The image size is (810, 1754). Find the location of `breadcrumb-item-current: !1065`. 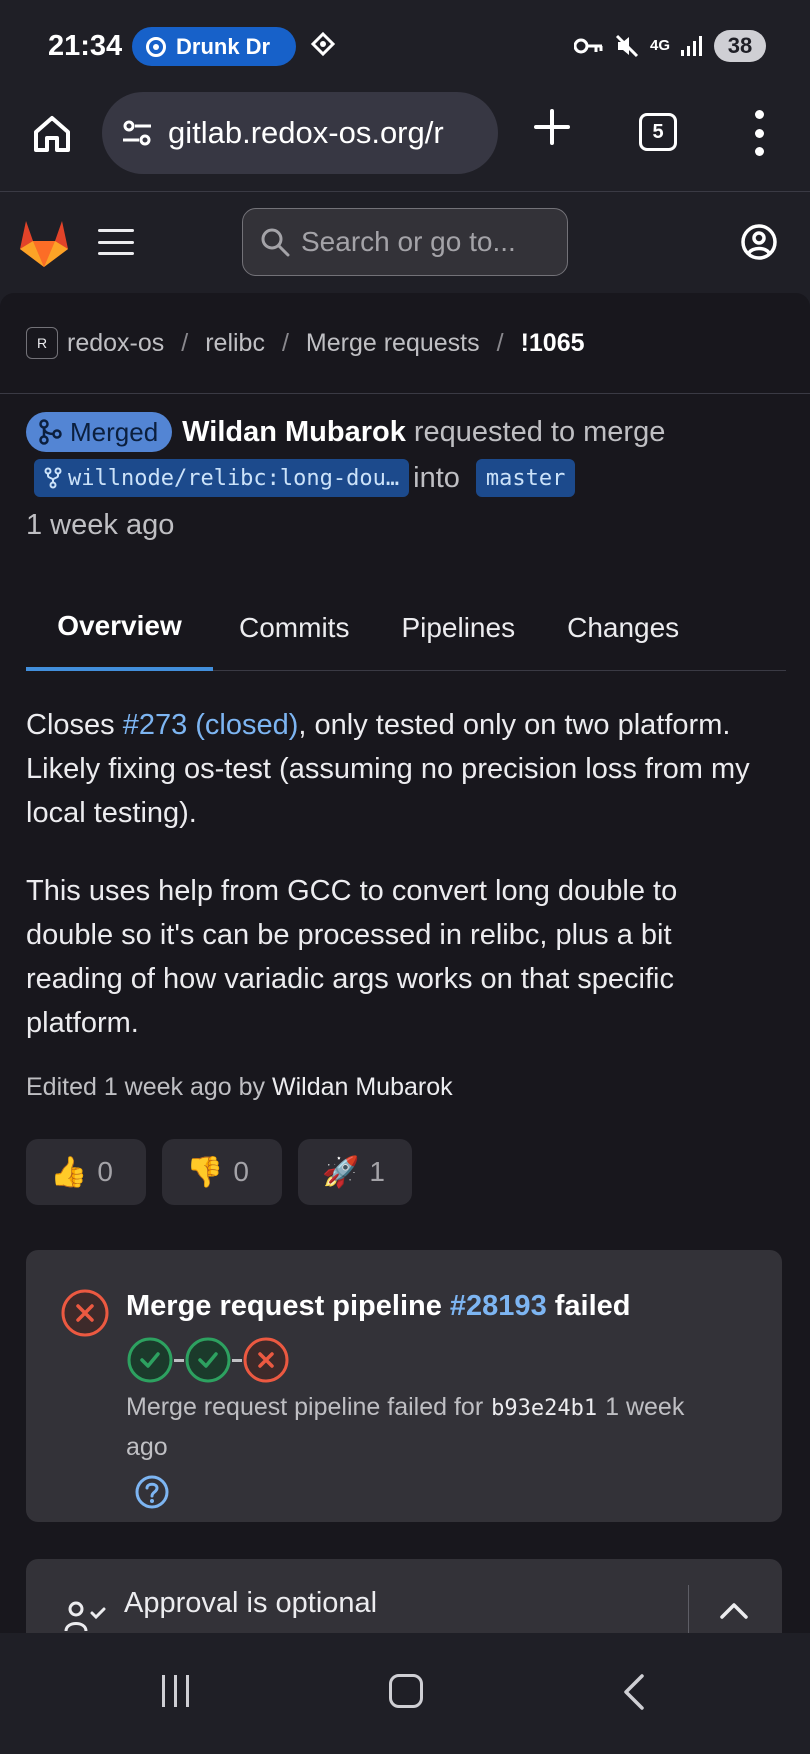

breadcrumb-item-current: !1065 is located at coordinates (553, 343).